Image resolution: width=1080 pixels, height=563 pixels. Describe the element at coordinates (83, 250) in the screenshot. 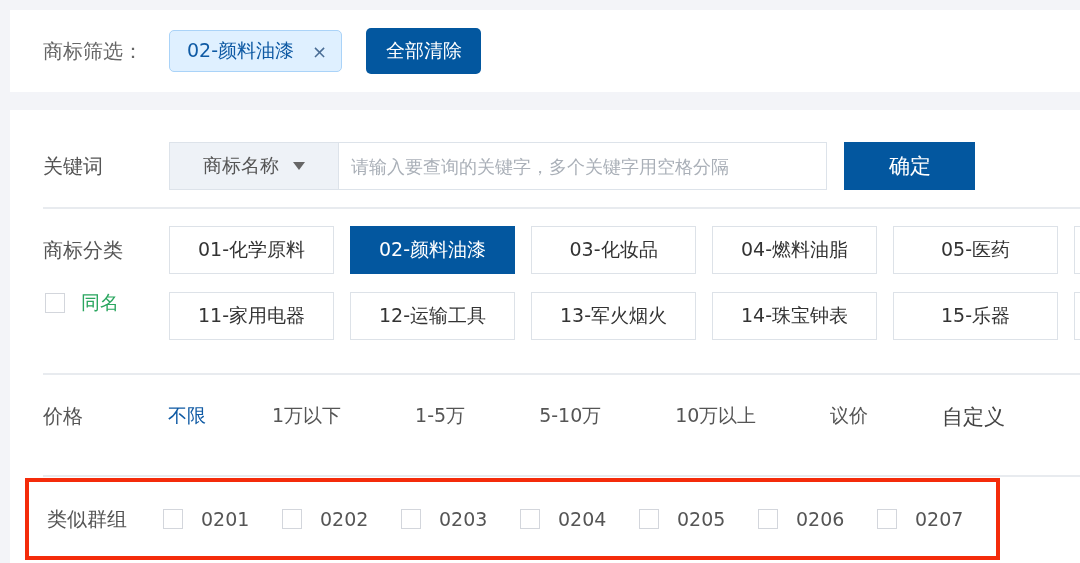

I see `category-label: 商标分类` at that location.